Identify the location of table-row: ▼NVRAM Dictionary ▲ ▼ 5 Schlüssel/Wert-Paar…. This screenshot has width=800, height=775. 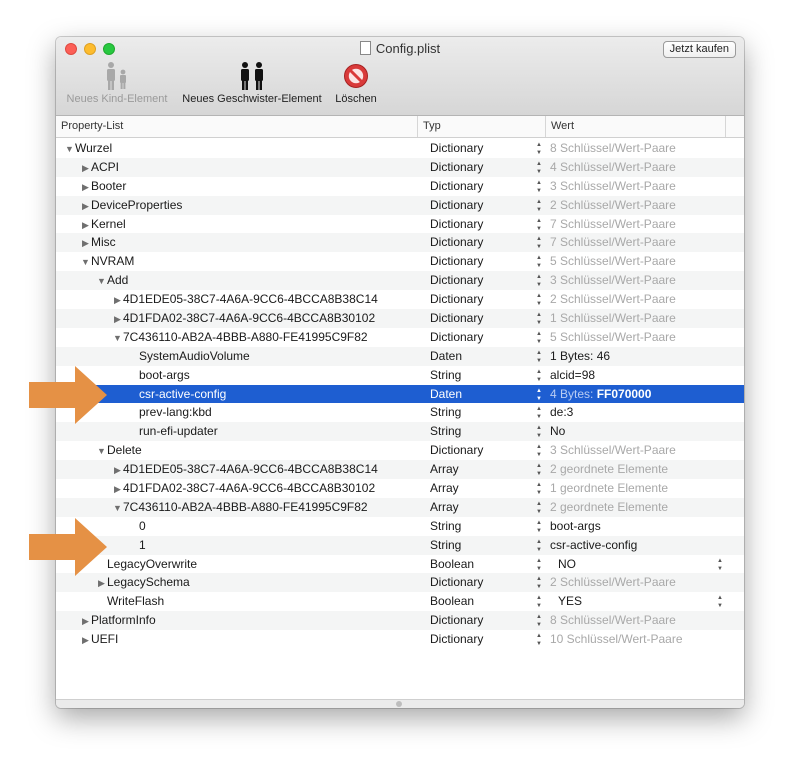
(400, 261).